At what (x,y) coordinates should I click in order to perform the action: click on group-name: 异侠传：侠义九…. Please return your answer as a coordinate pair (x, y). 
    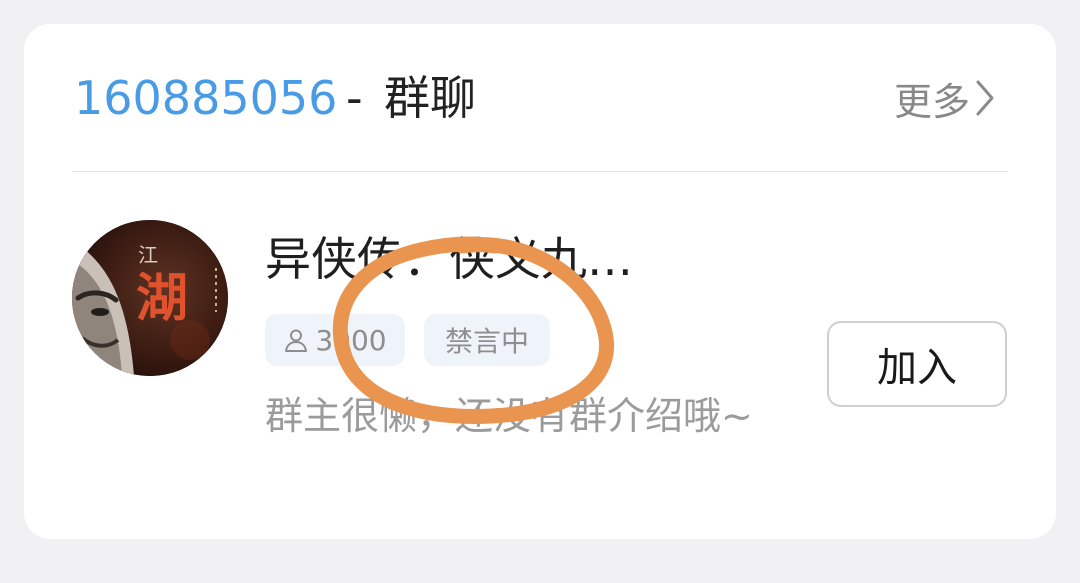
    Looking at the image, I should click on (449, 259).